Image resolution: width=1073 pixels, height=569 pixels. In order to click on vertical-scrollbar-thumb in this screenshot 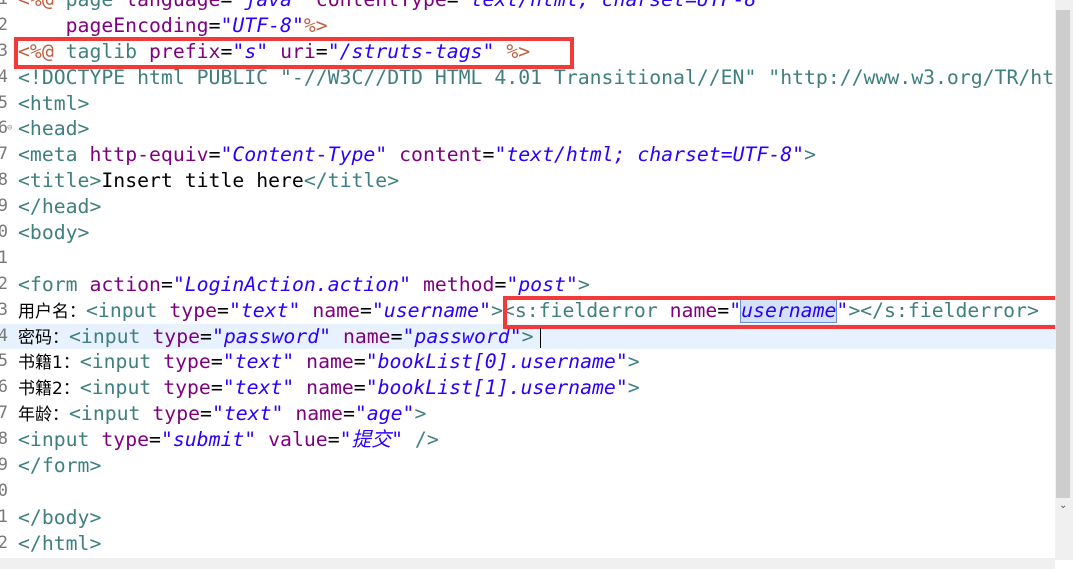, I will do `click(1063, 254)`.